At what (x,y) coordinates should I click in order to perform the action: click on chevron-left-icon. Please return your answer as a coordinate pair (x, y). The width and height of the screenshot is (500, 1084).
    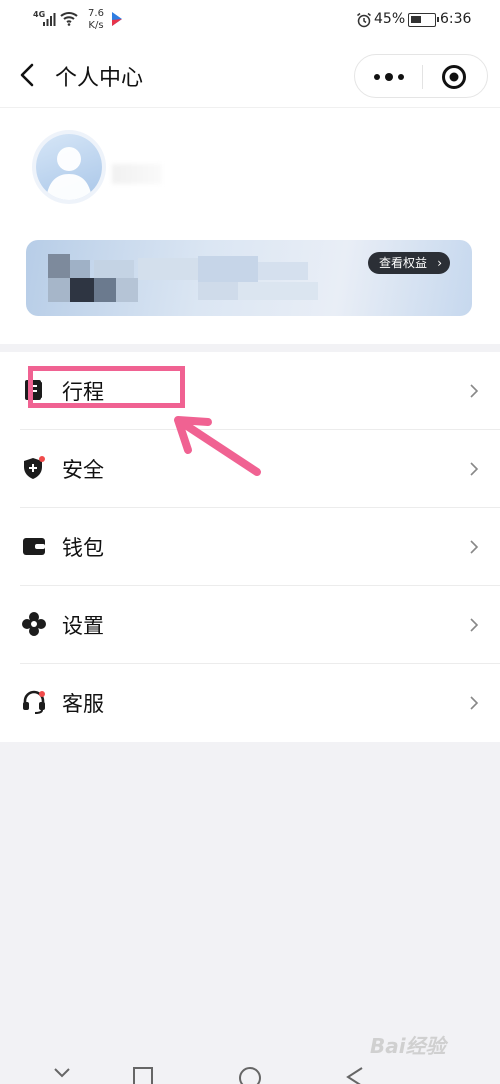
    Looking at the image, I should click on (28, 75).